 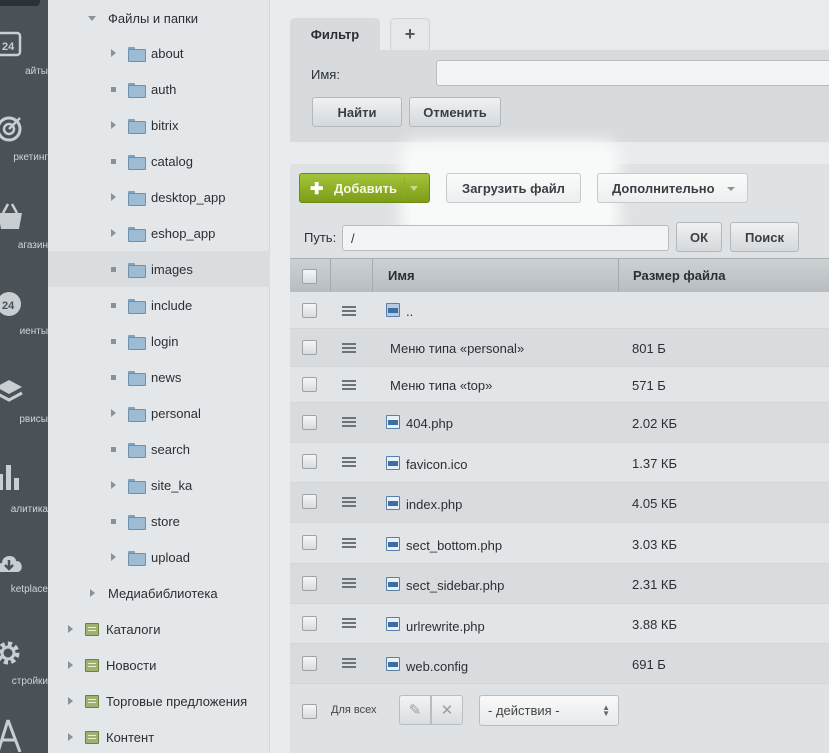 What do you see at coordinates (559, 543) in the screenshot?
I see `table-row: sect_bottom.php 3.03 КБ` at bounding box center [559, 543].